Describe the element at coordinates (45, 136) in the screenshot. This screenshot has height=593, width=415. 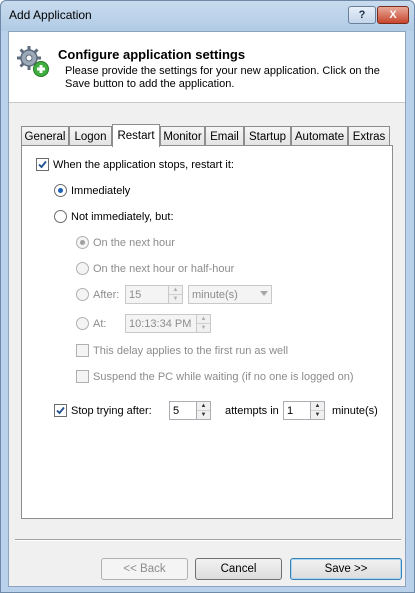
I see `tab-general: General` at that location.